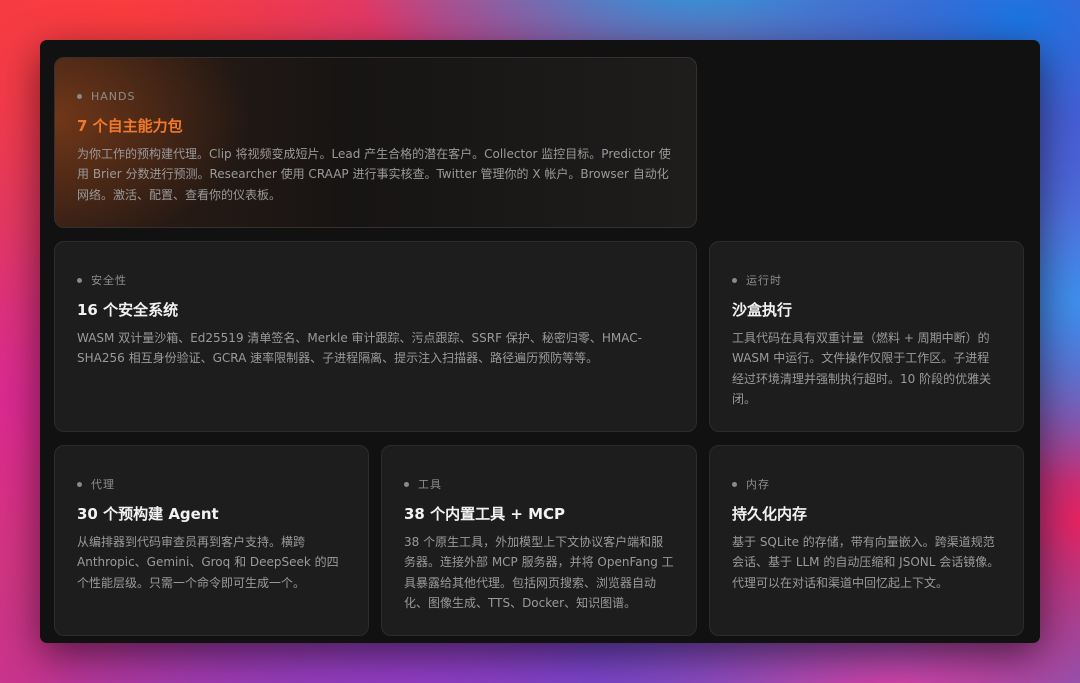 The image size is (1080, 683). Describe the element at coordinates (485, 514) in the screenshot. I see `card-title: 38 个内置工具 + MCP` at that location.